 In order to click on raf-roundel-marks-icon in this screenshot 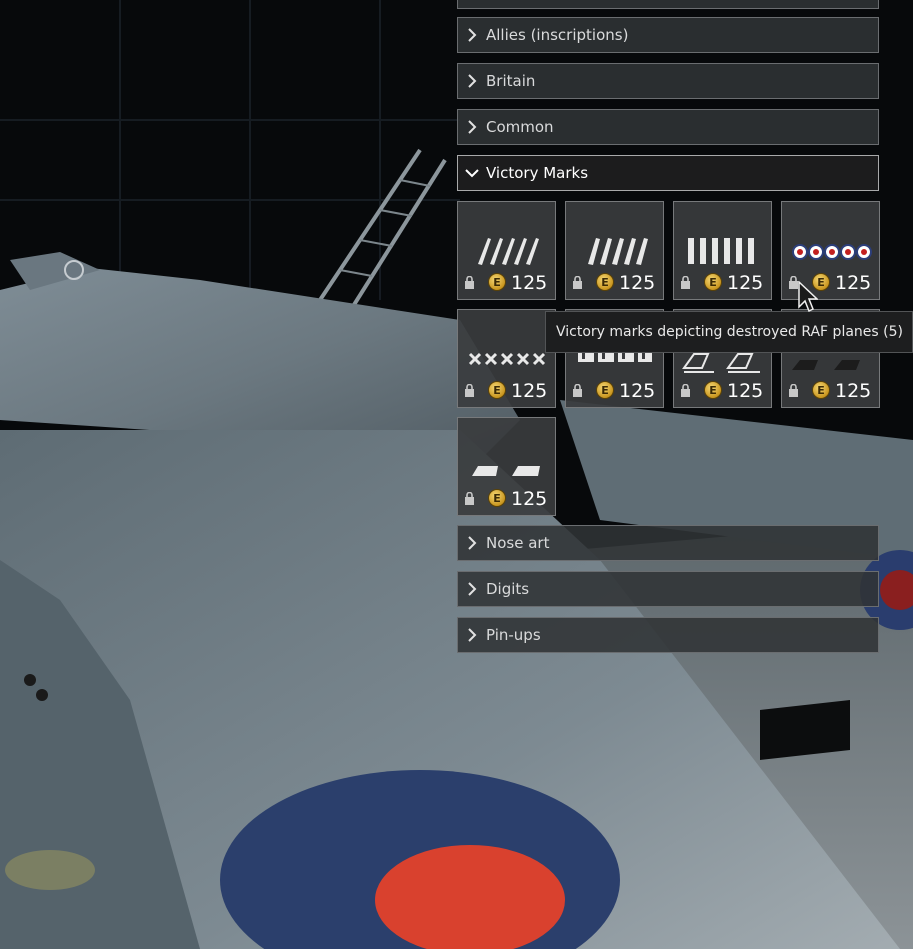, I will do `click(832, 252)`.